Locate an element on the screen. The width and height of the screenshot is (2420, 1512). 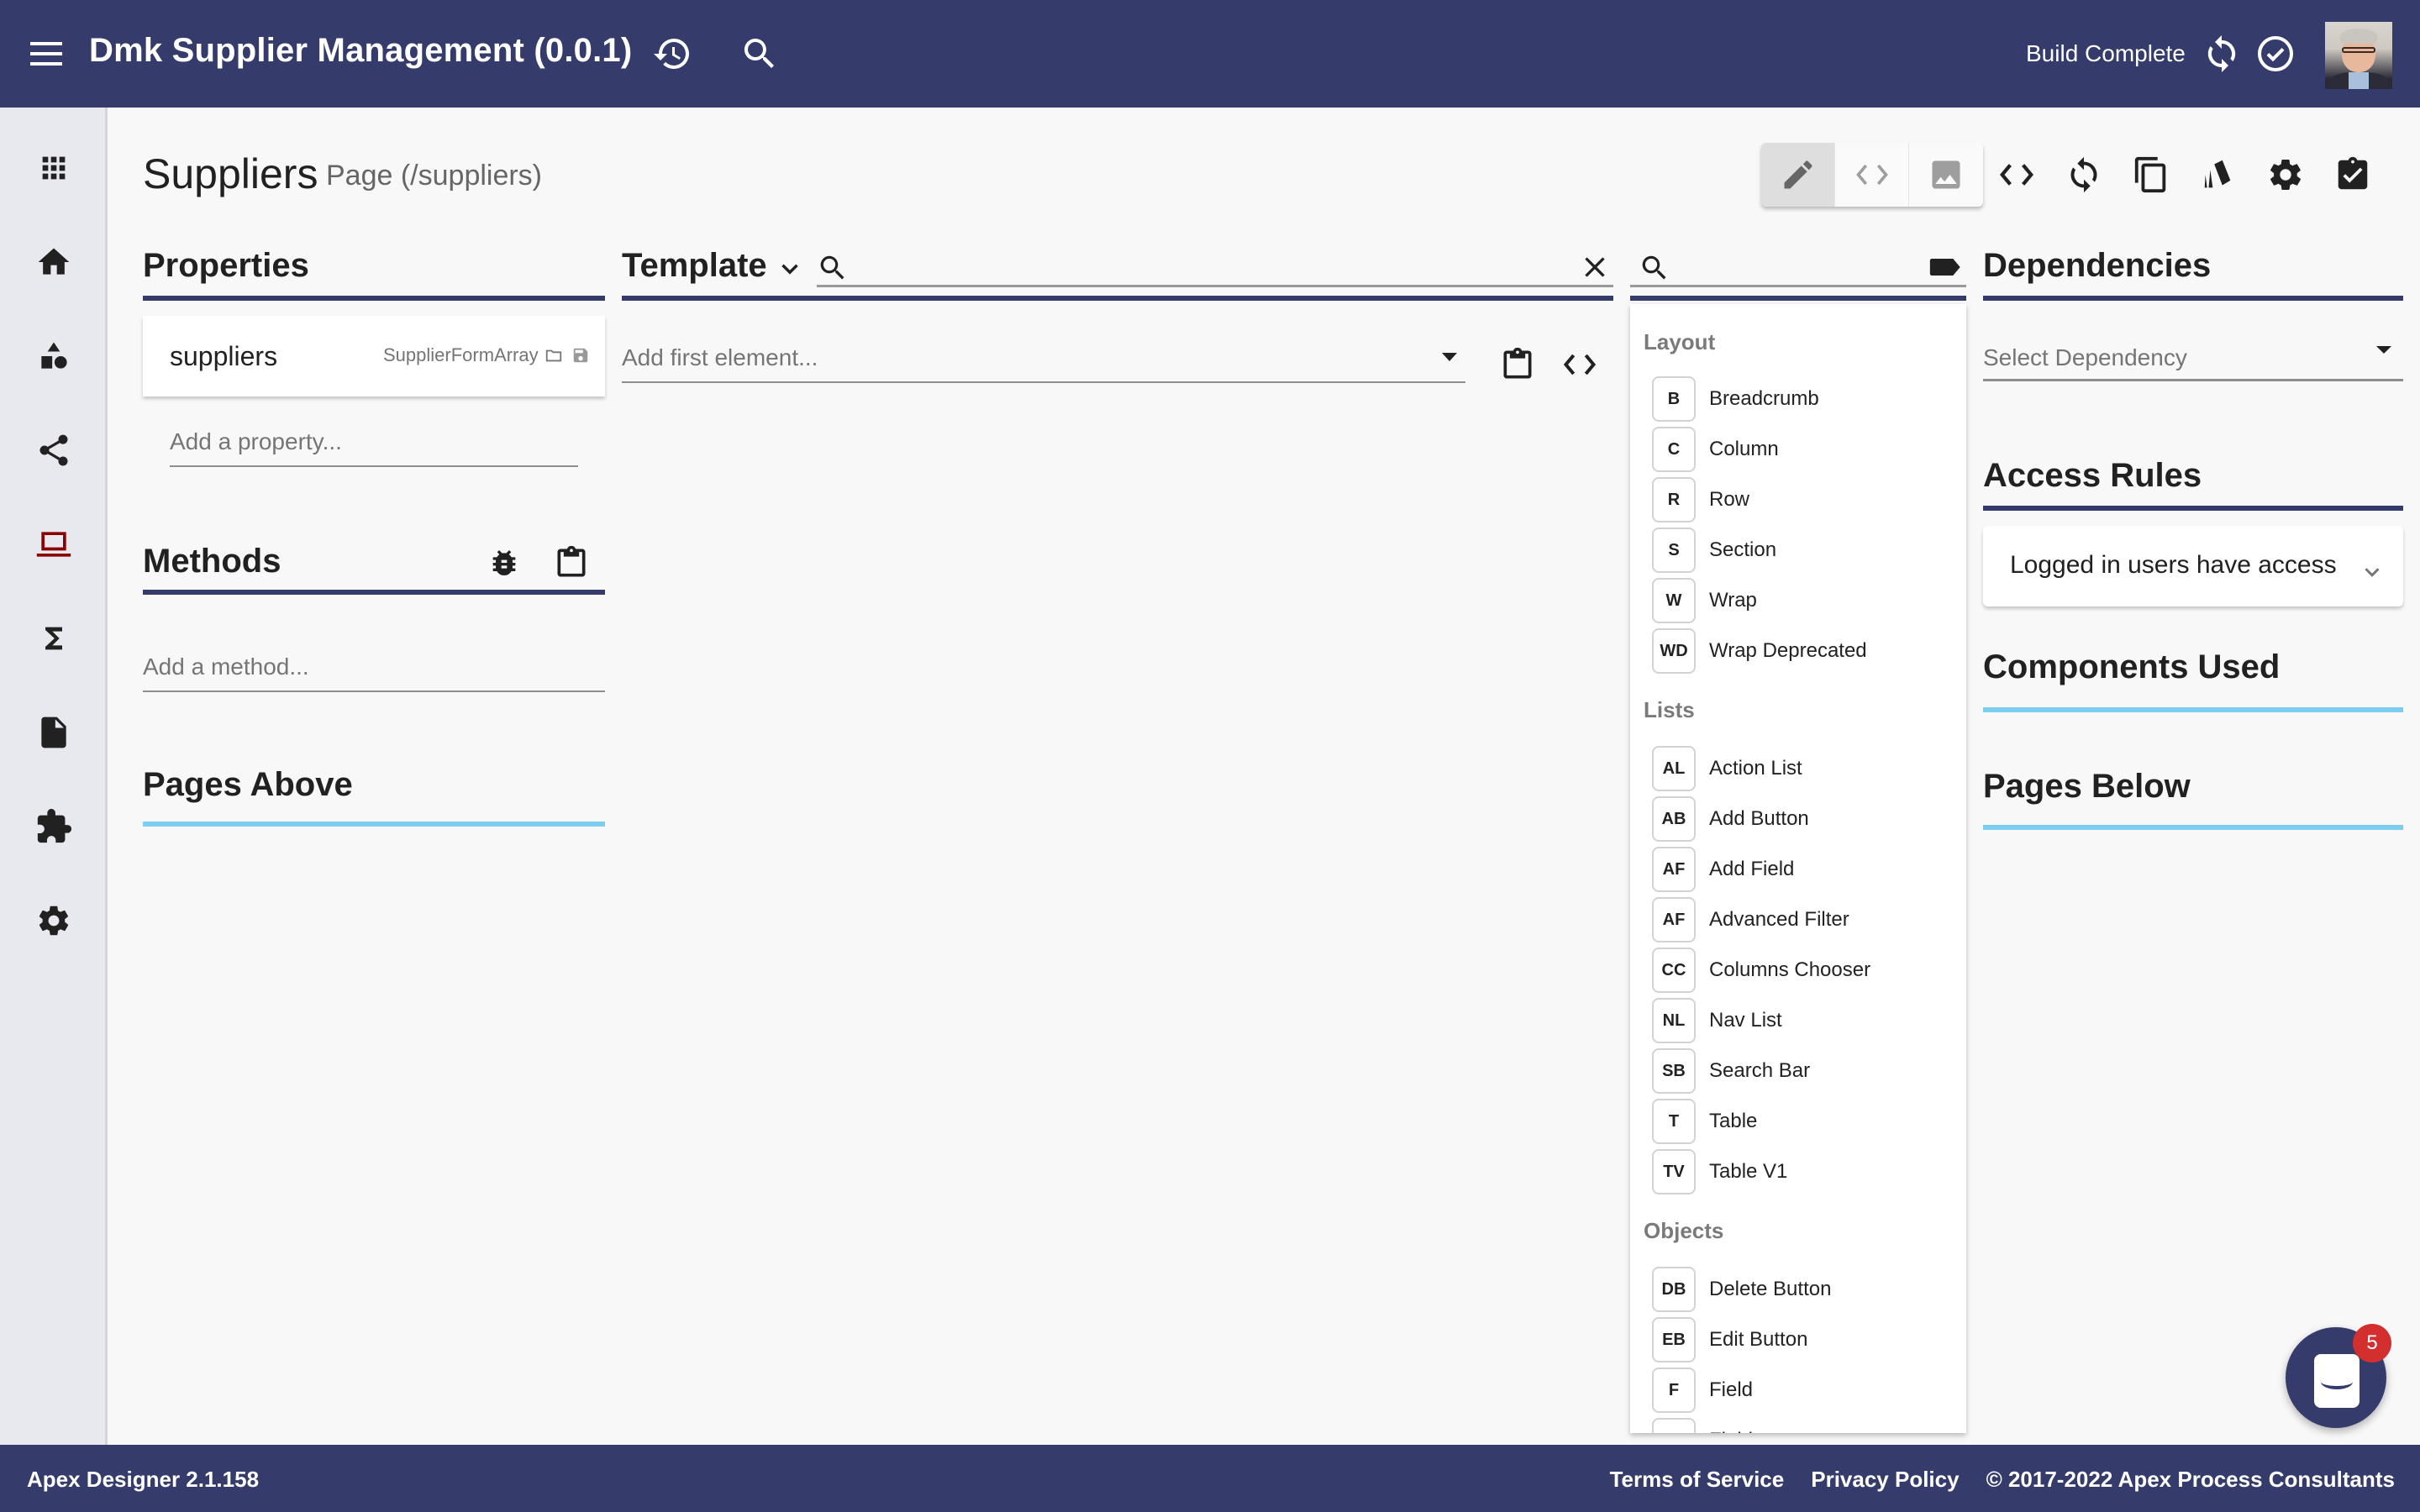
sidebar-item-relationships is located at coordinates (54, 450).